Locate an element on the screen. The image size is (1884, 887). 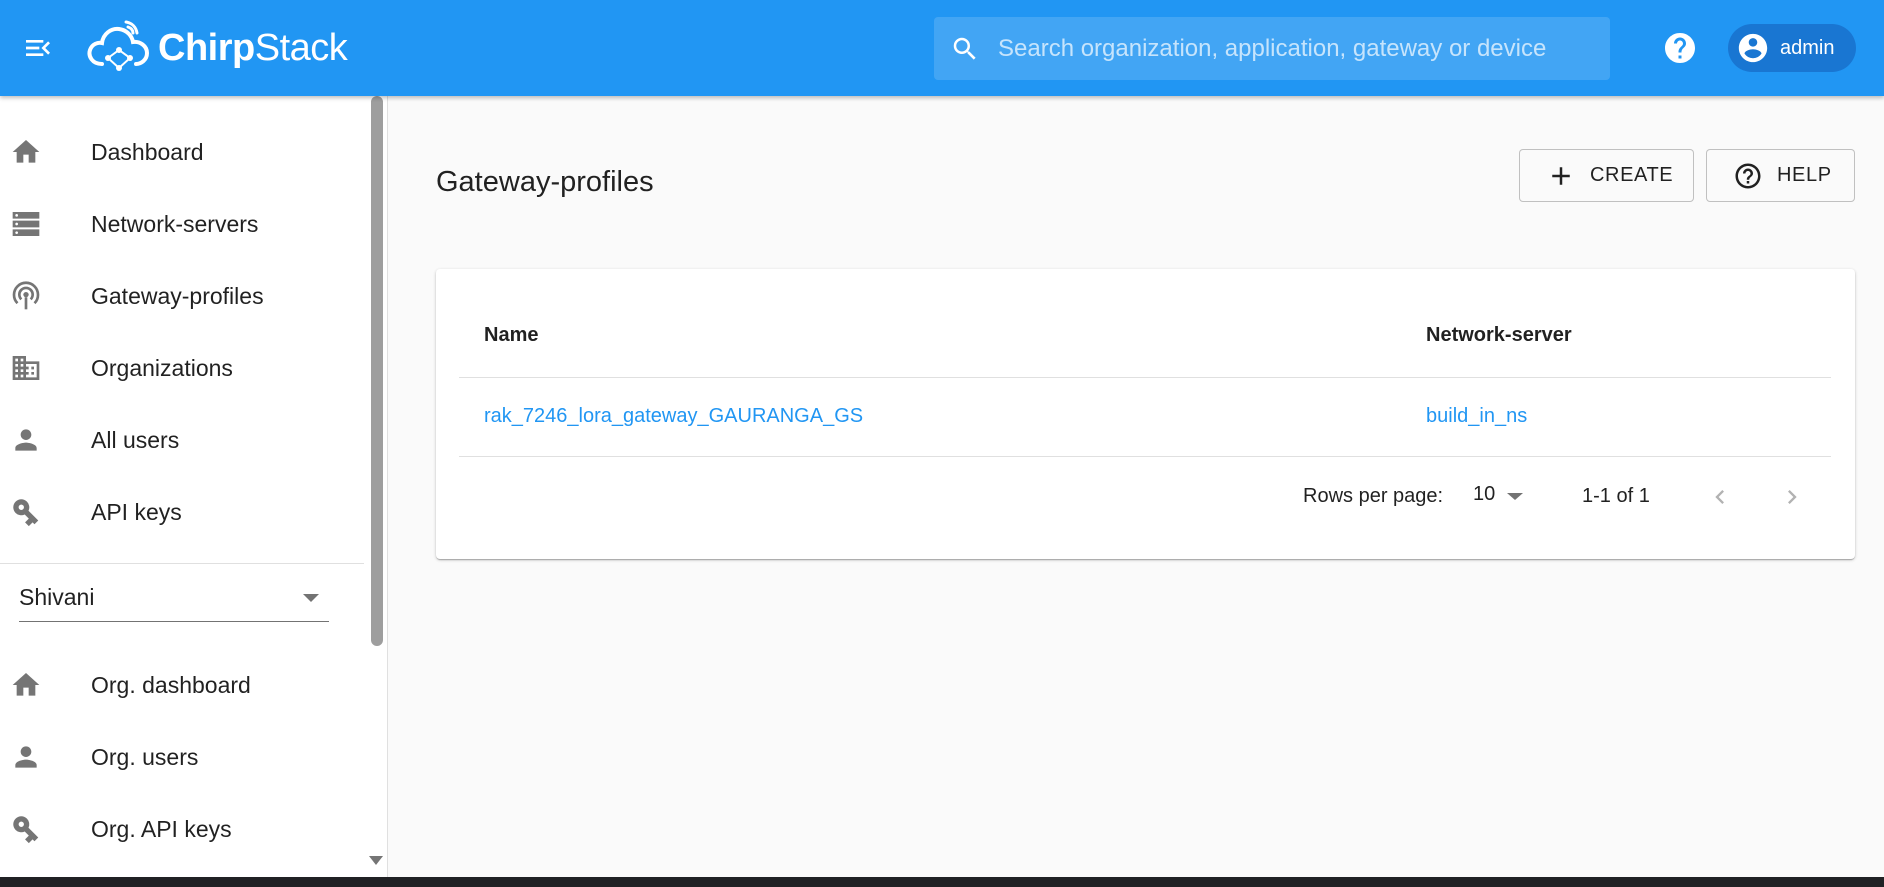
menu-back-icon is located at coordinates (38, 48).